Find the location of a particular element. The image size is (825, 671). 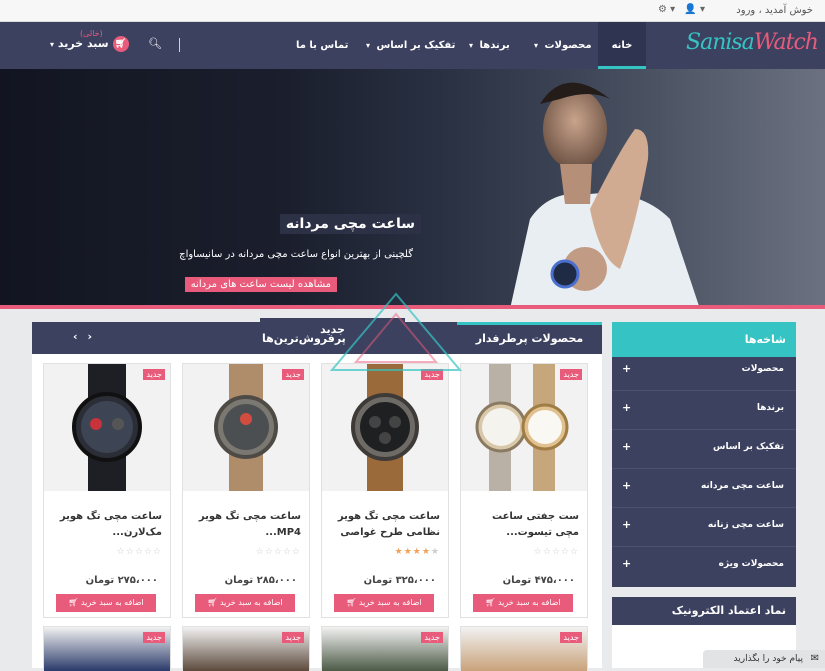

sidebar-item-separation: تفکیک بر اساس + is located at coordinates (704, 449).